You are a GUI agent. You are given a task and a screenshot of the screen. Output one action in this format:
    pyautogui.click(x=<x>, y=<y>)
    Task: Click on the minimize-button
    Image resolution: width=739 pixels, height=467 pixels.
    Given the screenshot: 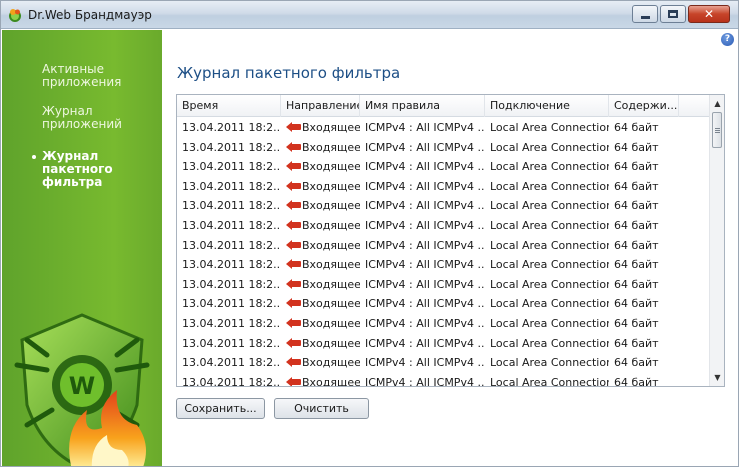 What is the action you would take?
    pyautogui.click(x=645, y=14)
    